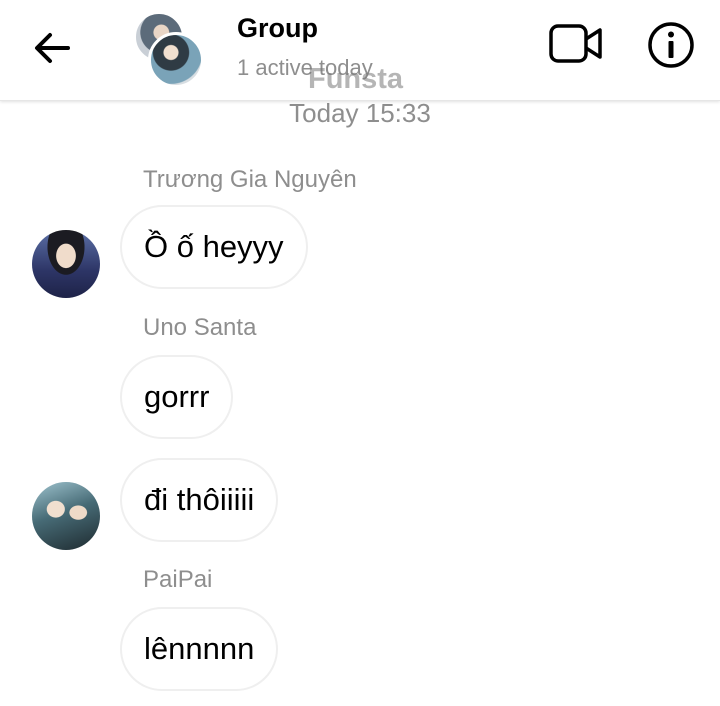  I want to click on sender-name: PaiPai, so click(178, 579).